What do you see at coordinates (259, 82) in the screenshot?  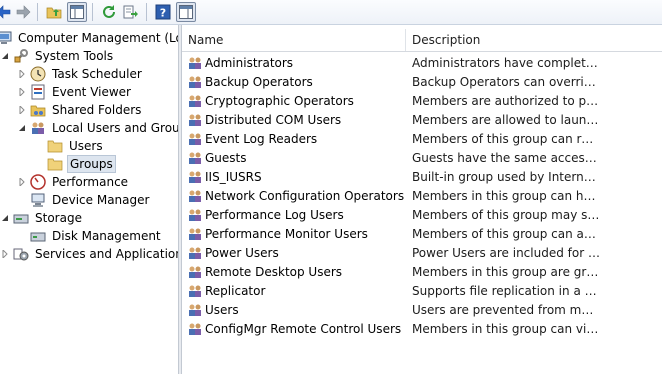 I see `group-name: Backup Operators` at bounding box center [259, 82].